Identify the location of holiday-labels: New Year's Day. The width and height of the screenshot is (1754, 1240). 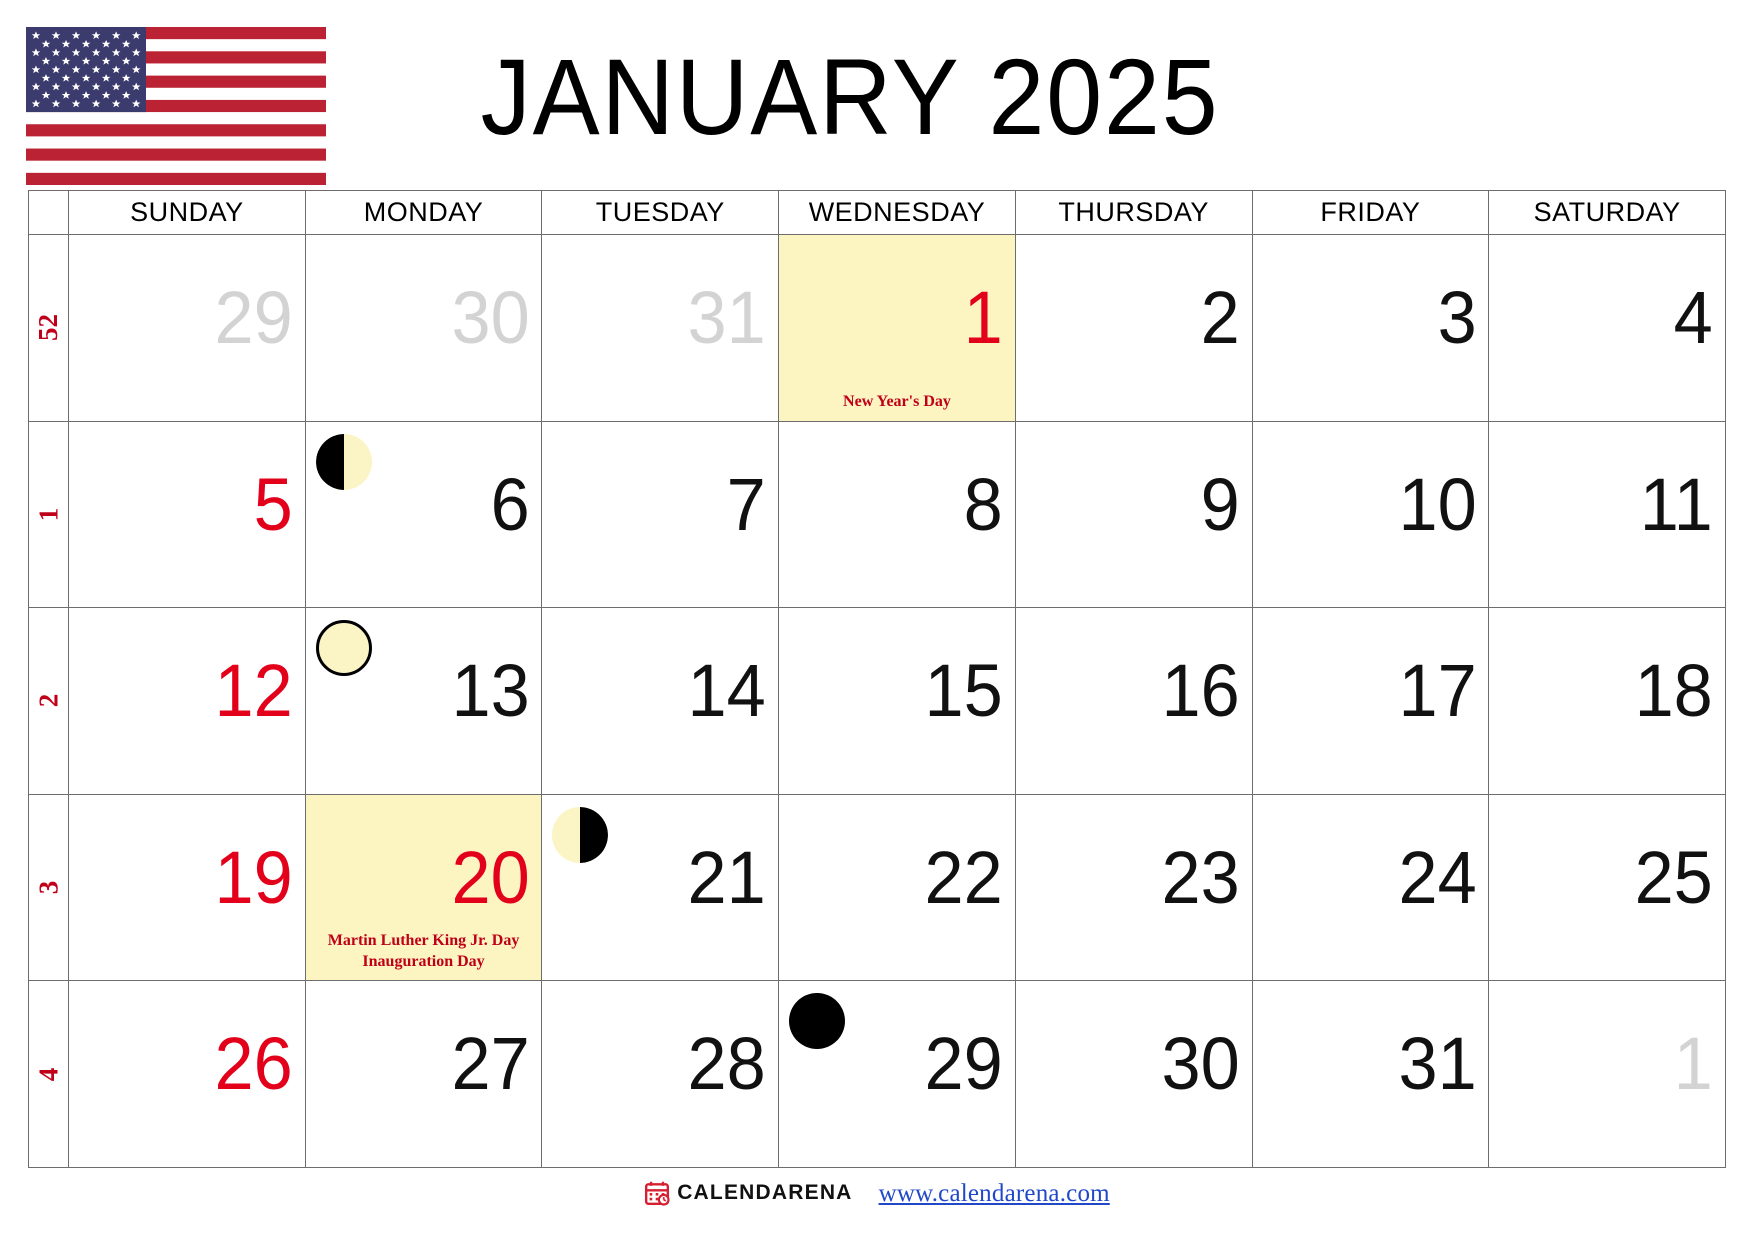
(897, 402).